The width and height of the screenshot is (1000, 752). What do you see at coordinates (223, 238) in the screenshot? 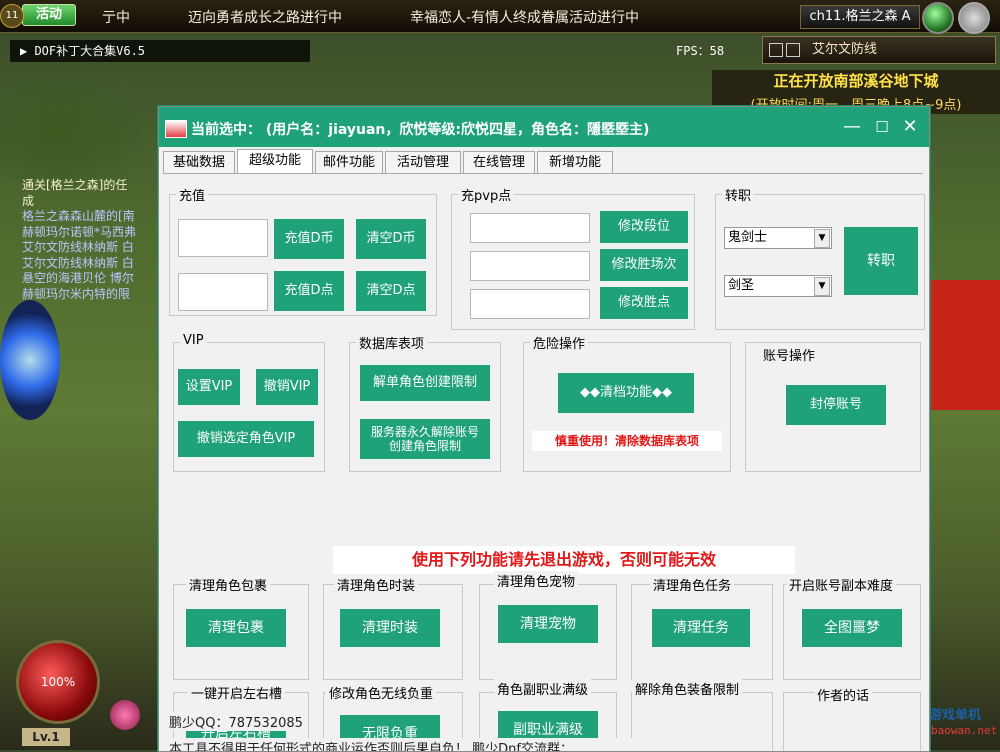
I see `d-coin-input` at bounding box center [223, 238].